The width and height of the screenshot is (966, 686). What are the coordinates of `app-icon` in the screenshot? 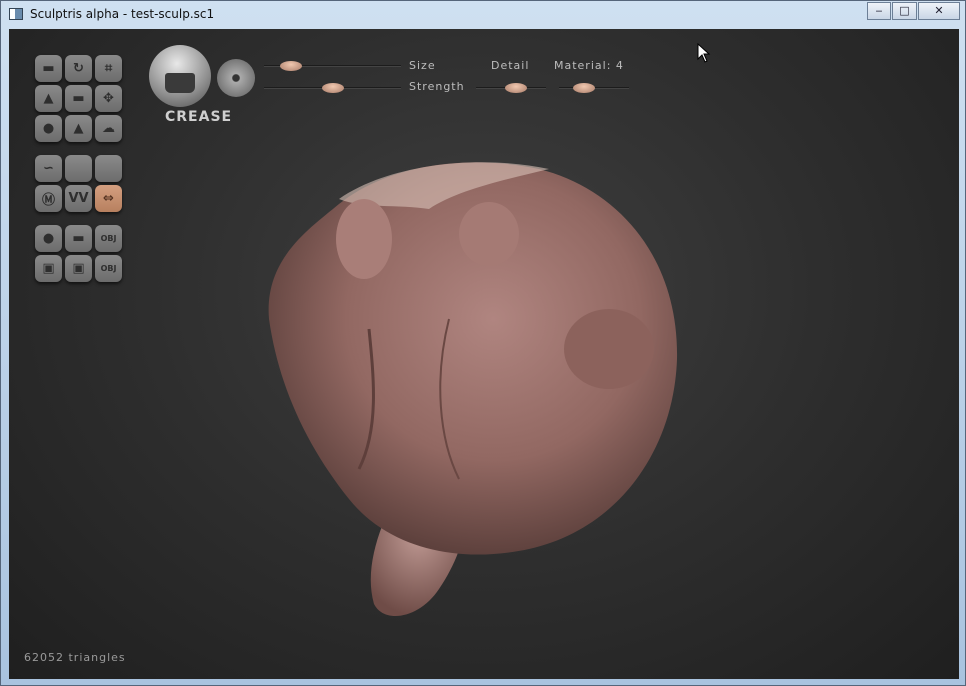 It's located at (16, 14).